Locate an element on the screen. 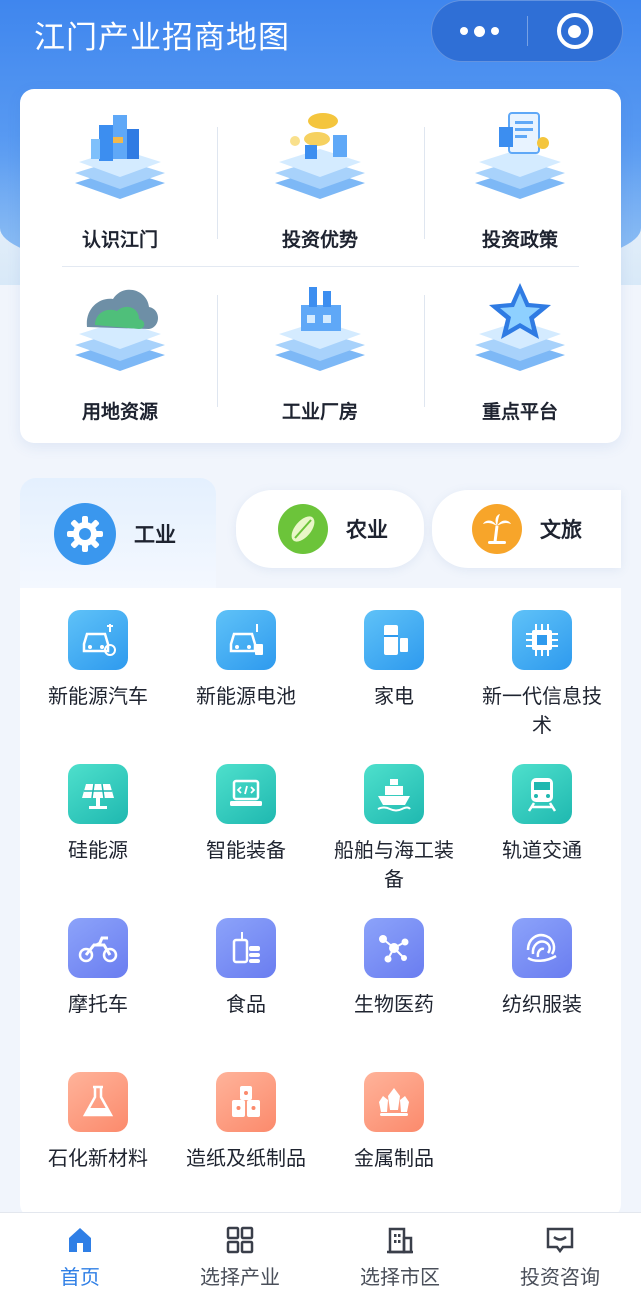  quick-link-key-platform: 重点平台 is located at coordinates (520, 350).